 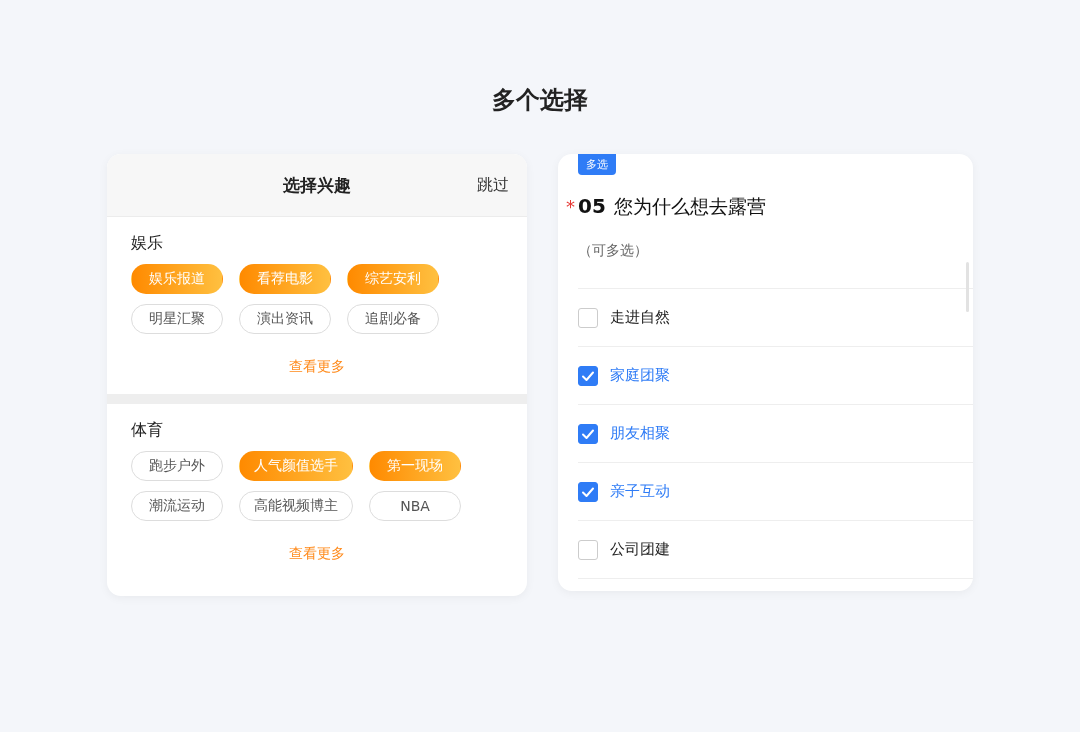 I want to click on option-label: 亲子互动, so click(x=640, y=491).